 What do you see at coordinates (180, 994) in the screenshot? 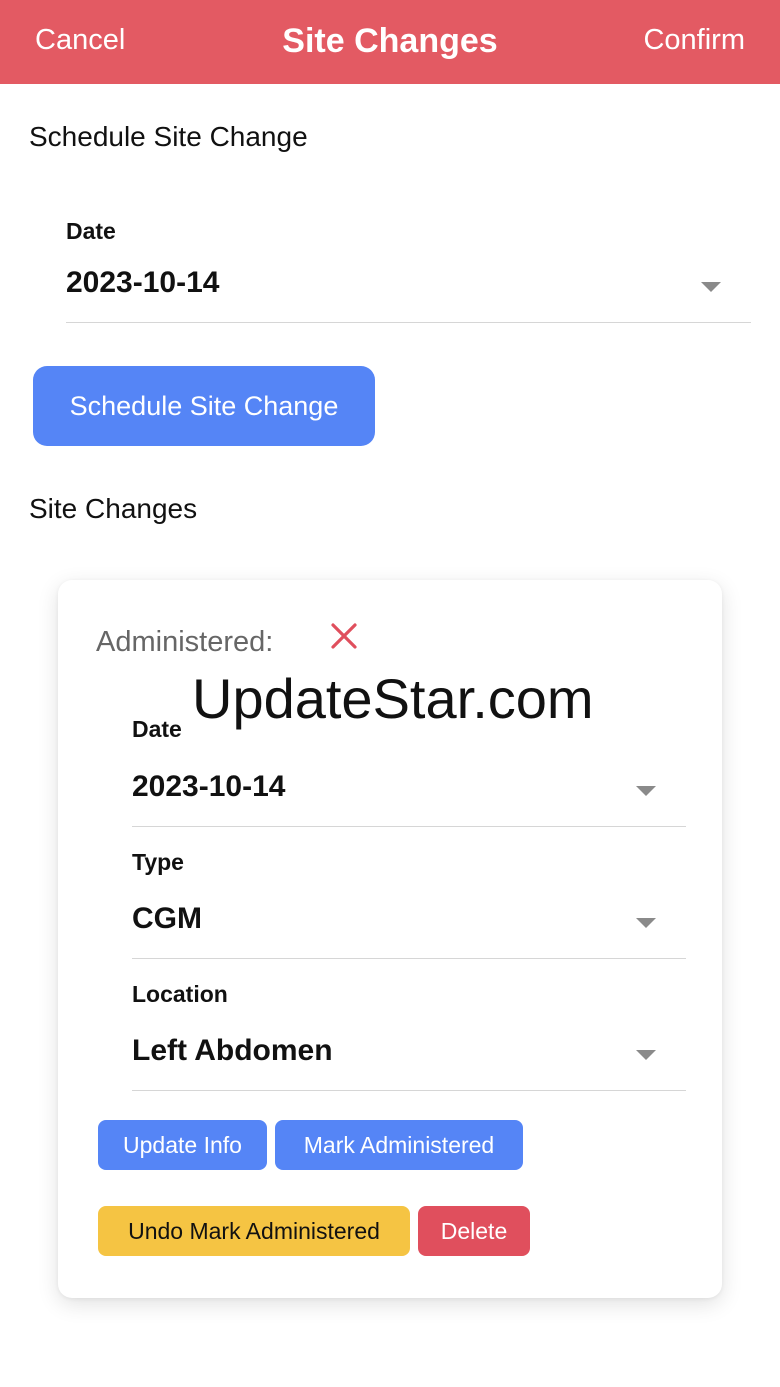
I see `location-label: Location` at bounding box center [180, 994].